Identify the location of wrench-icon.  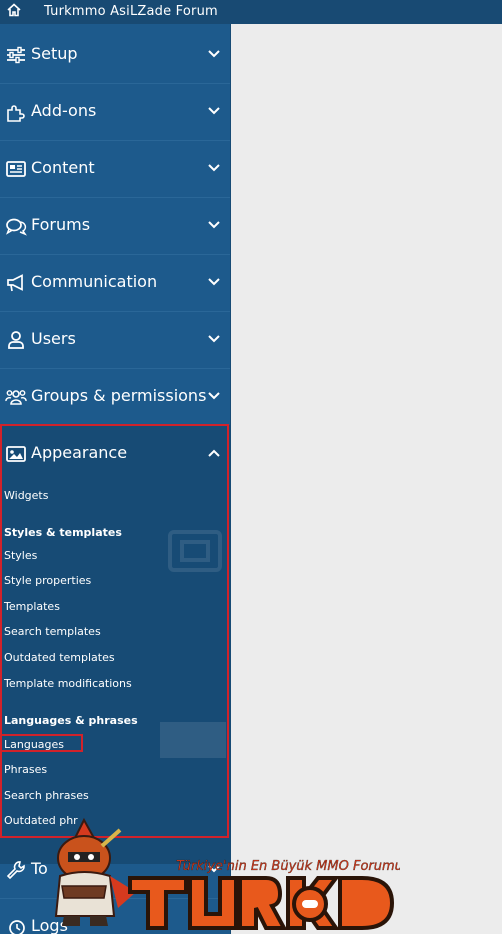
(15, 870).